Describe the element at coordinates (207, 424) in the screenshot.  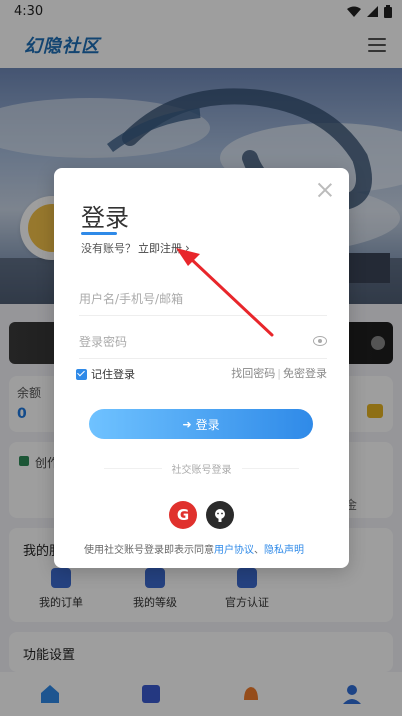
I see `login-button-label: 登录` at that location.